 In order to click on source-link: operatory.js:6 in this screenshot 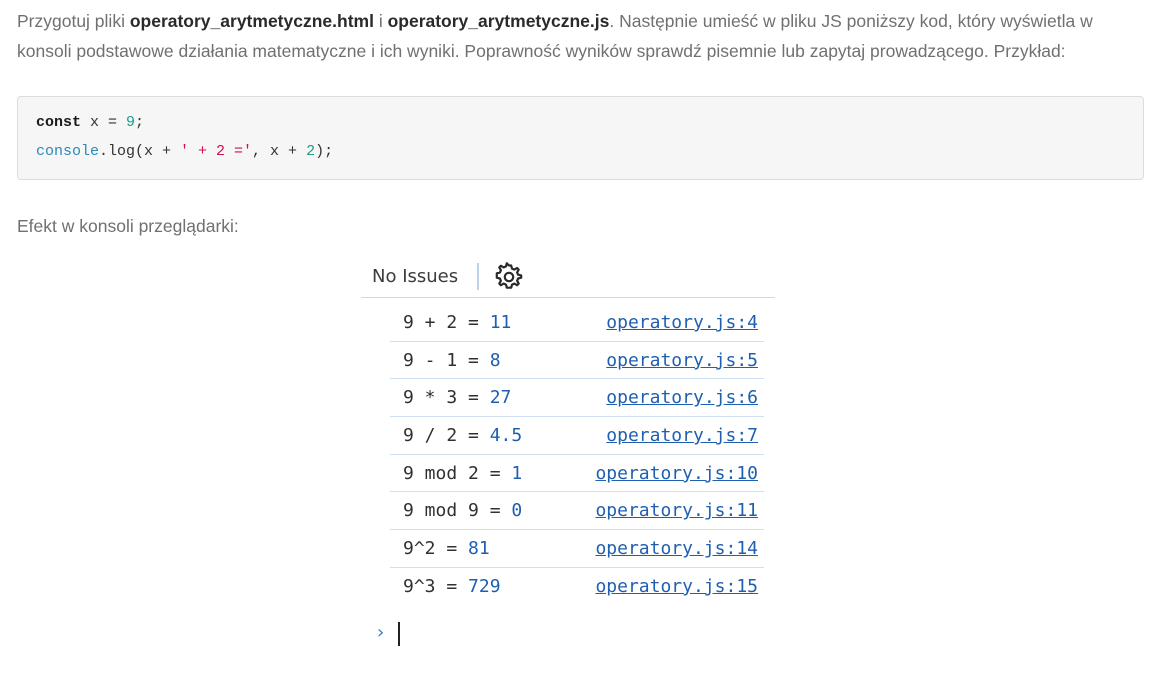, I will do `click(682, 397)`.